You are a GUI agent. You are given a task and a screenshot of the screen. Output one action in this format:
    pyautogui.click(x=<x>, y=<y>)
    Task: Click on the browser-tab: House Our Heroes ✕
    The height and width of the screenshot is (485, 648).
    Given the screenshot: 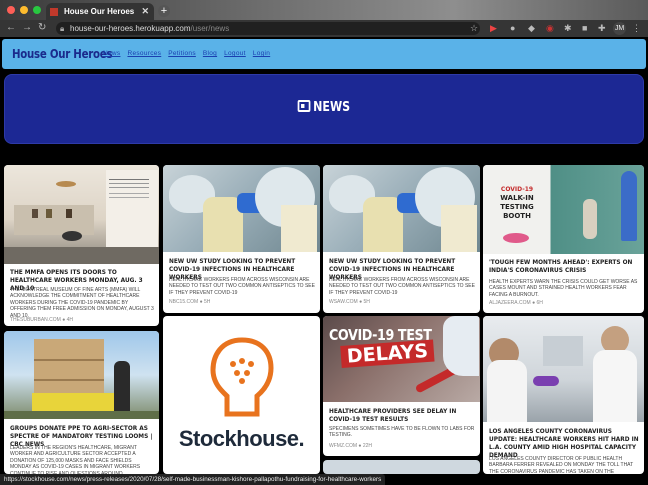 What is the action you would take?
    pyautogui.click(x=100, y=11)
    